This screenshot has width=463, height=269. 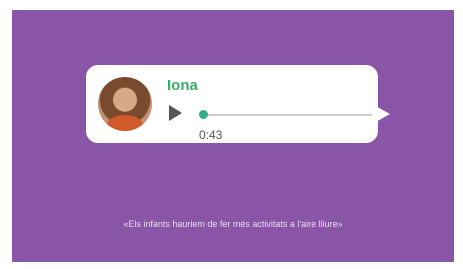 What do you see at coordinates (211, 135) in the screenshot?
I see `audio-duration: 0:43` at bounding box center [211, 135].